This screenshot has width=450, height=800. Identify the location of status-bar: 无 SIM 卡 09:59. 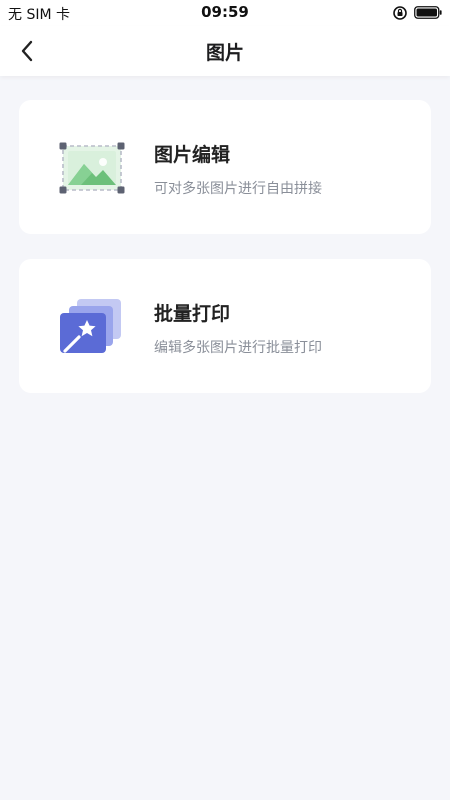
(225, 13).